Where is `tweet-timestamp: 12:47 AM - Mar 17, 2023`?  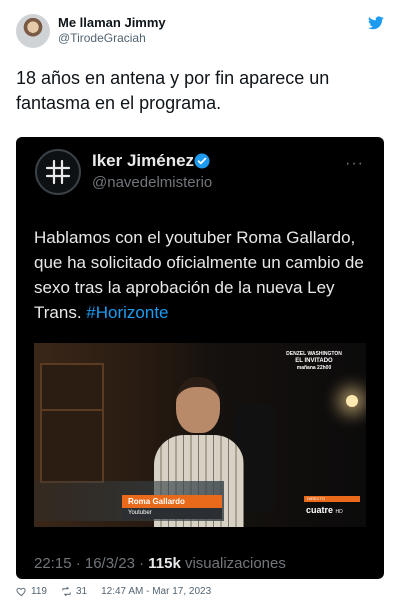
tweet-timestamp: 12:47 AM - Mar 17, 2023 is located at coordinates (156, 591).